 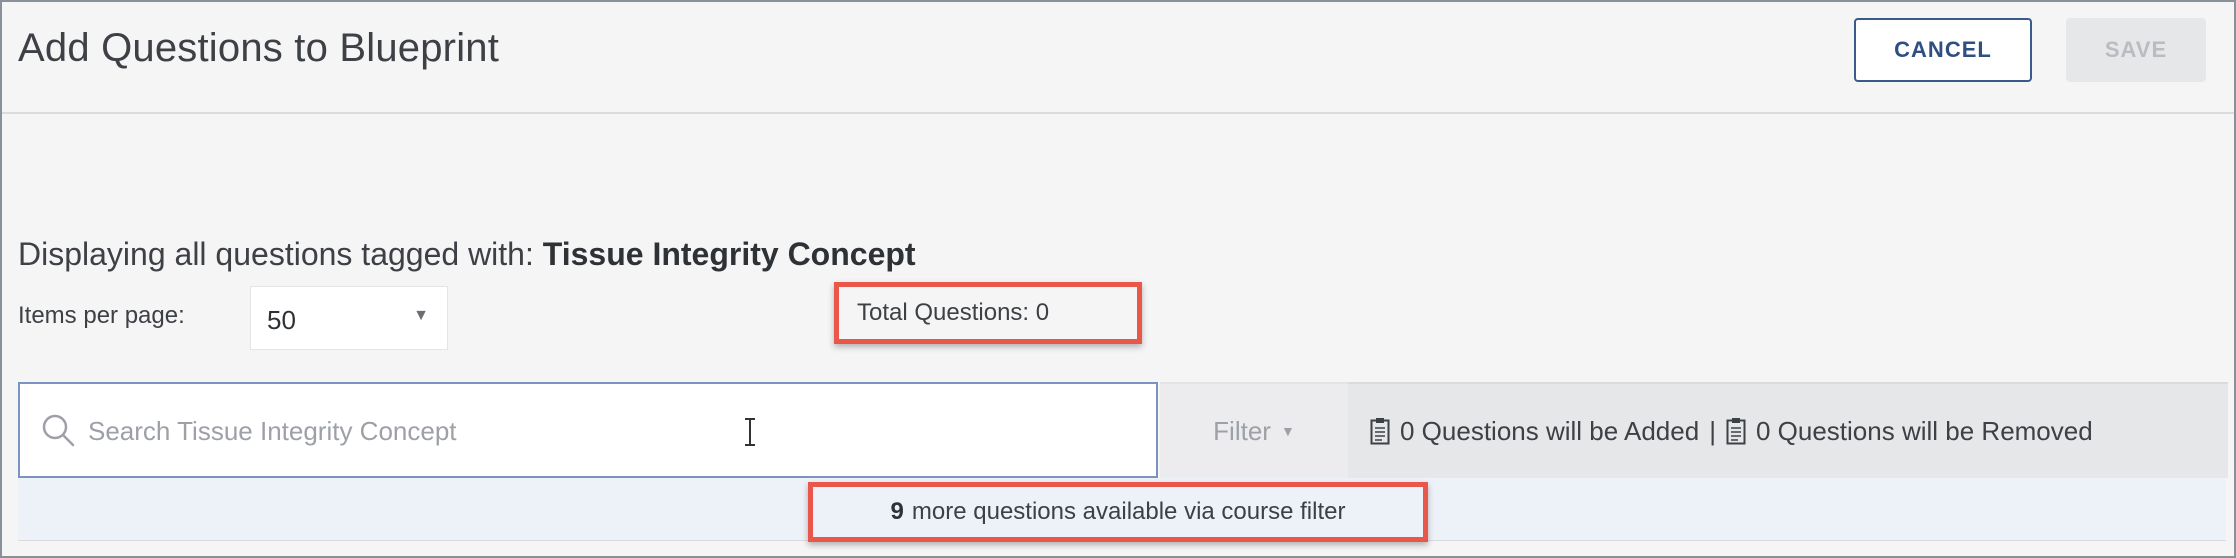 I want to click on tag-name: Tissue Integrity Concept, so click(x=729, y=254).